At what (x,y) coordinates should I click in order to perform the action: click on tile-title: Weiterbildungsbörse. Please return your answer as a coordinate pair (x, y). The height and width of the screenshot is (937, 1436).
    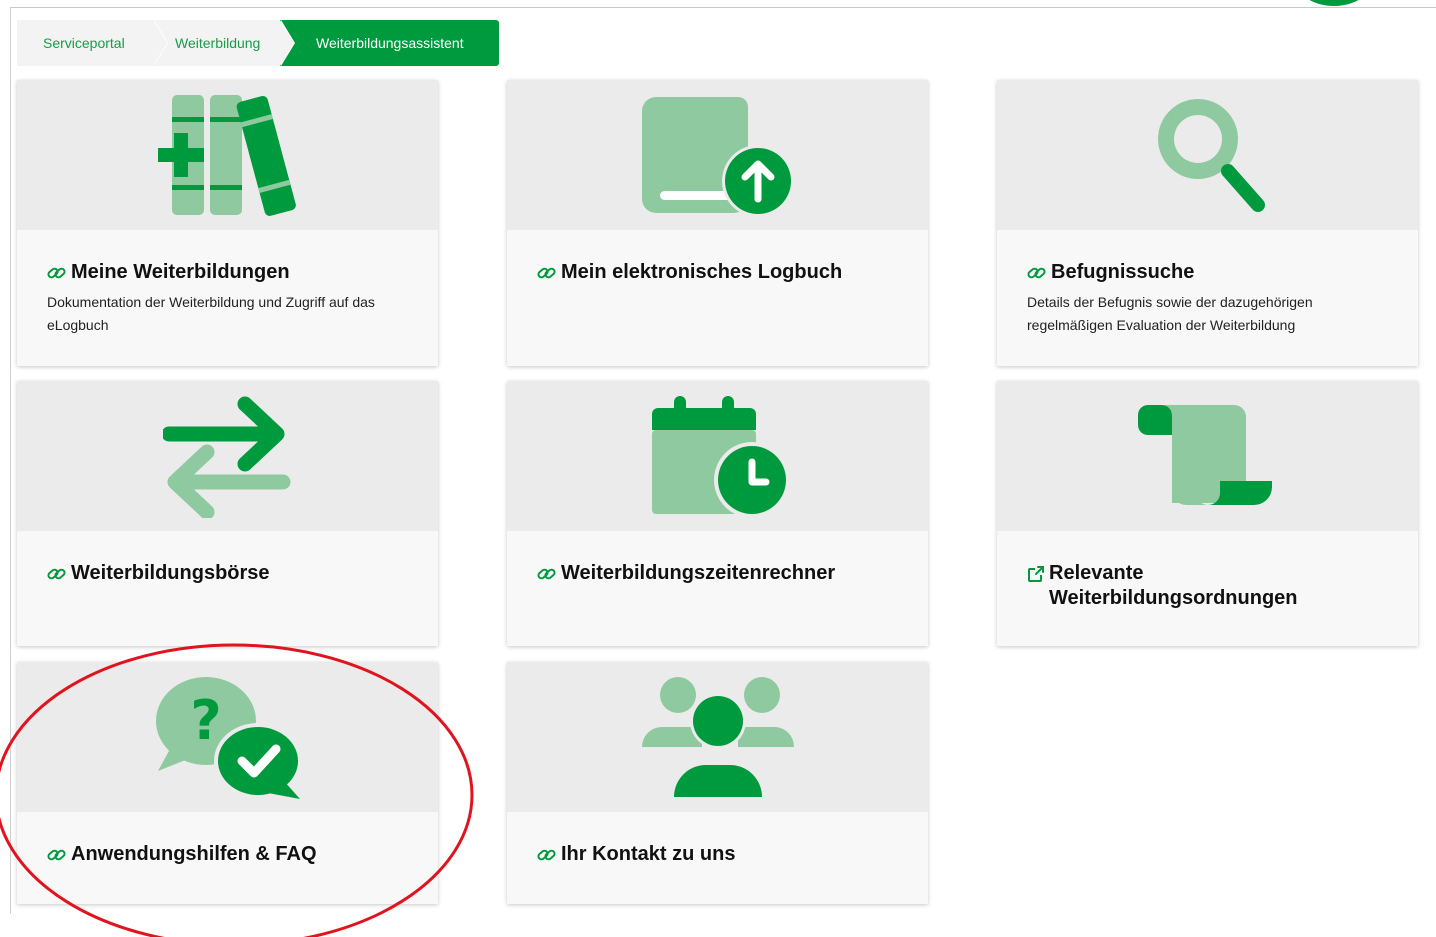
    Looking at the image, I should click on (227, 573).